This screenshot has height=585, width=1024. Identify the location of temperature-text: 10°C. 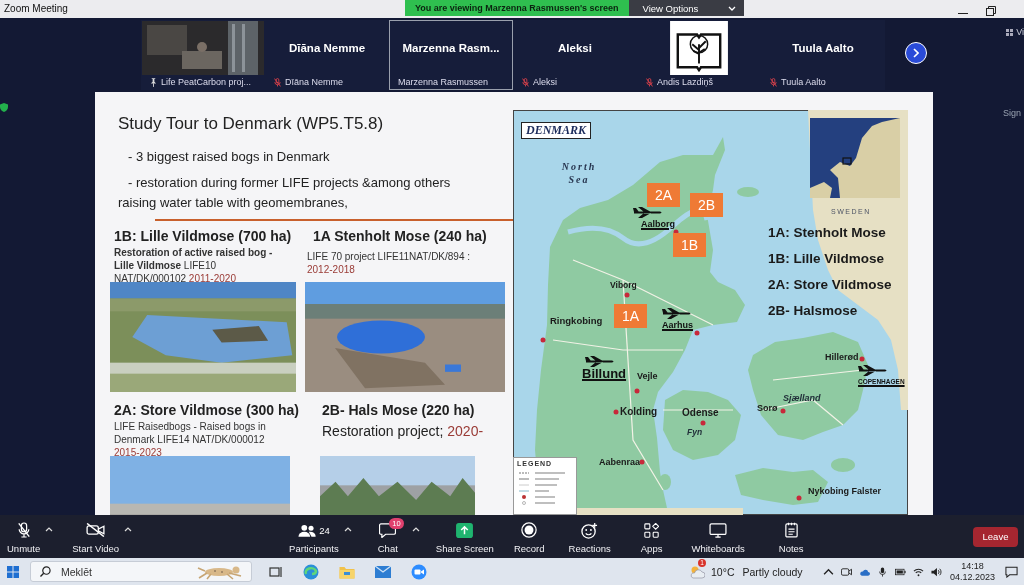
(723, 571).